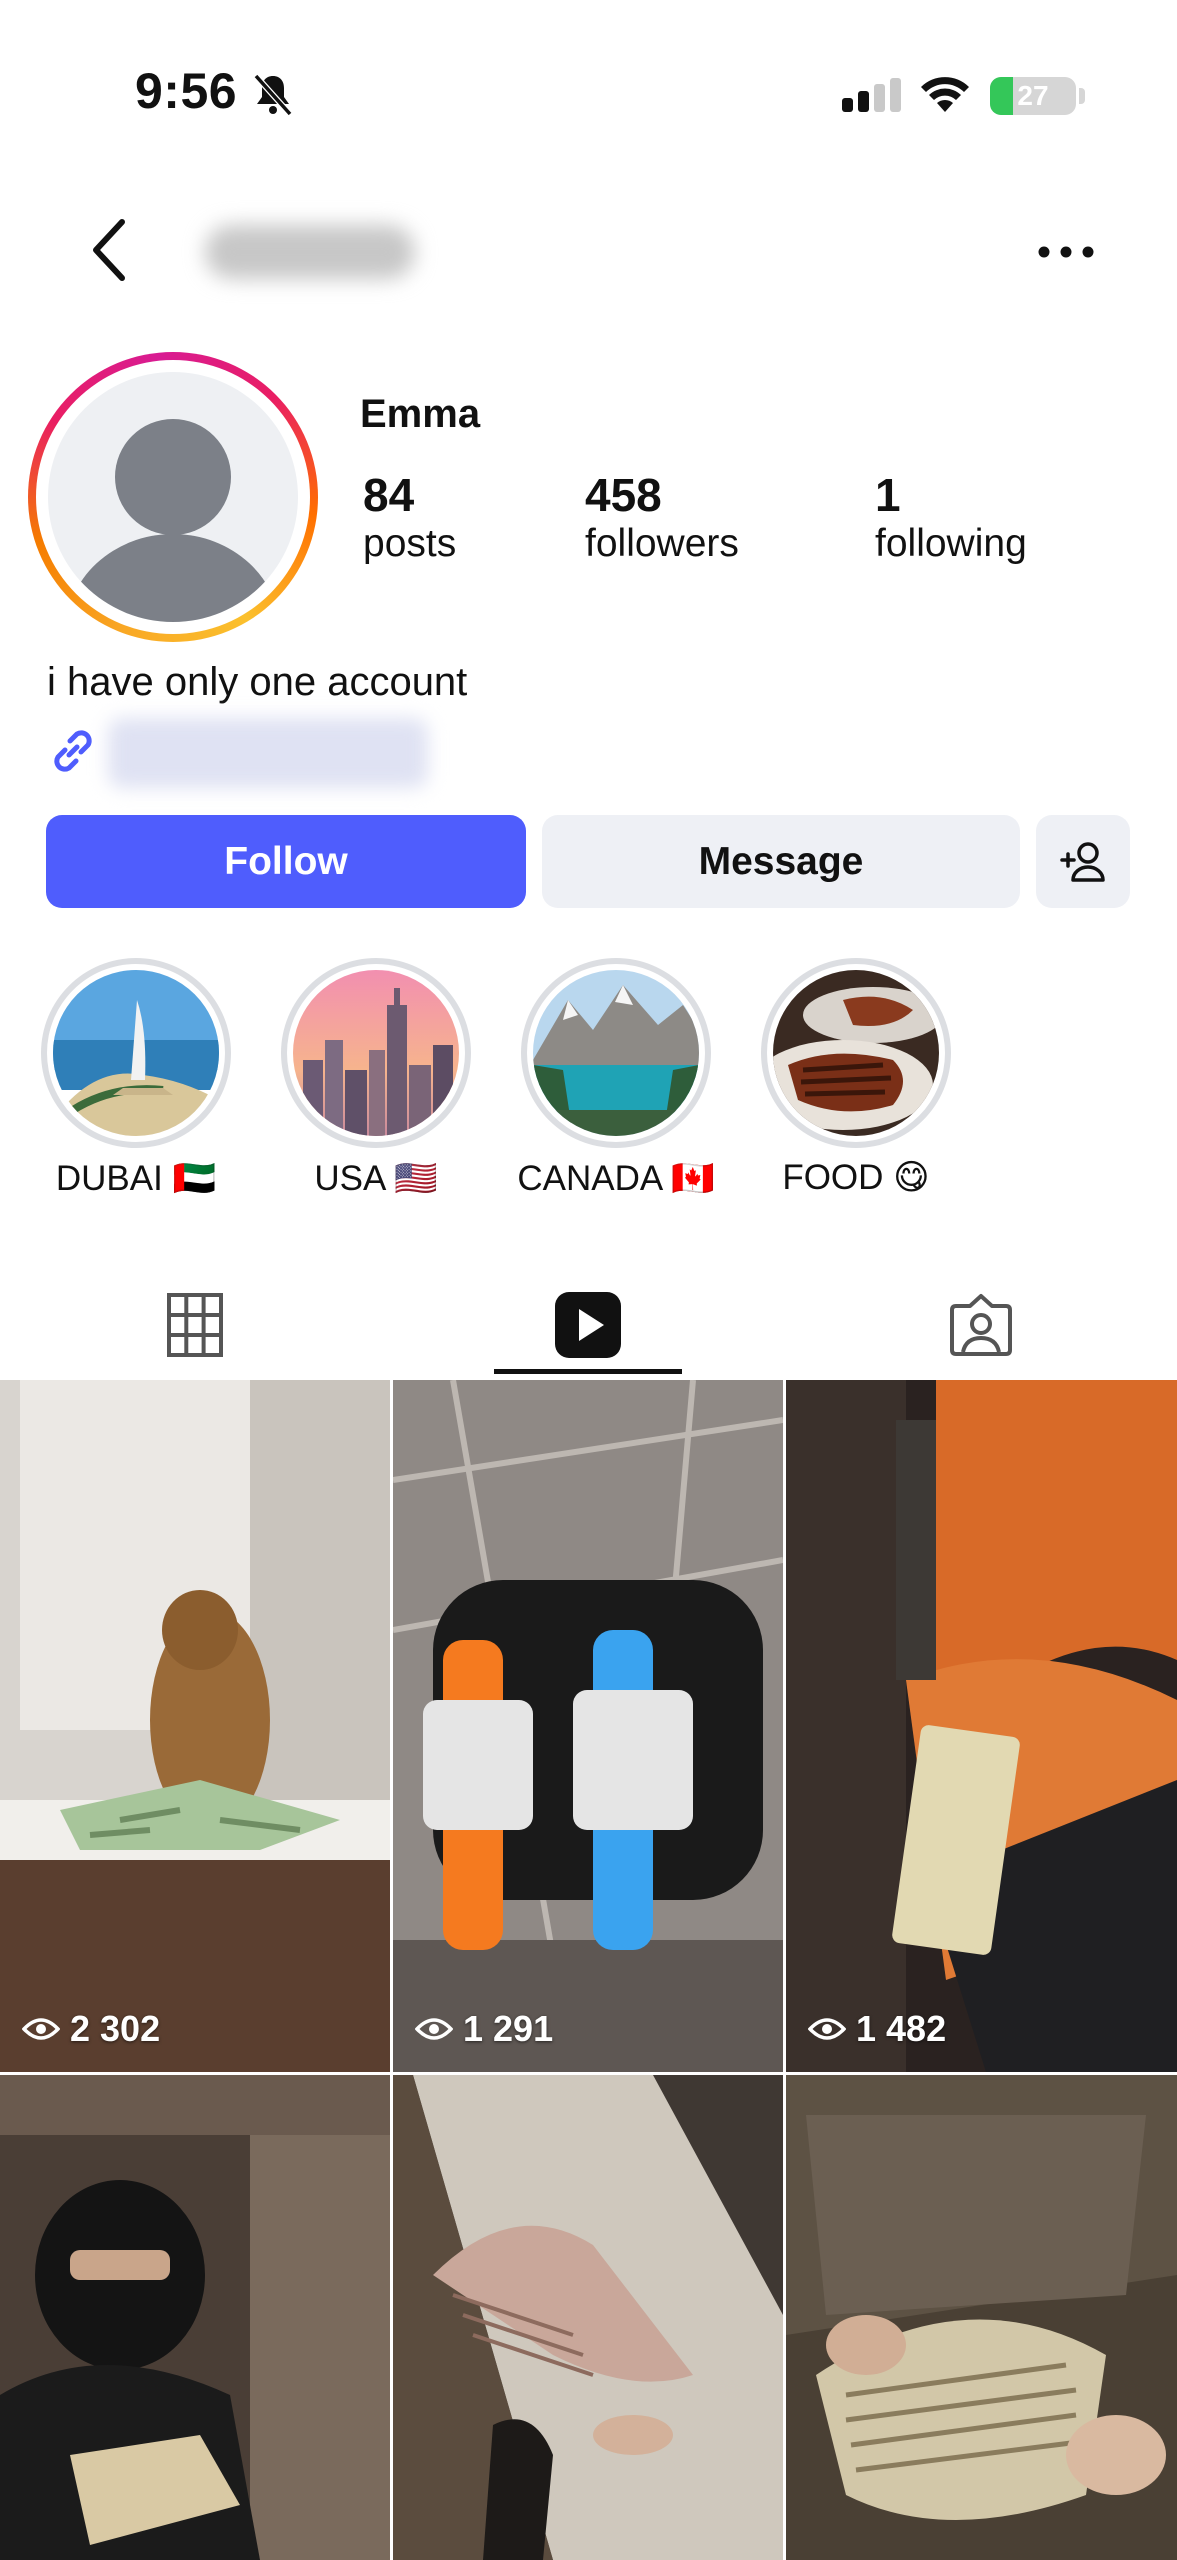  I want to click on highlight-label: CANADA 🇨🇦, so click(616, 1178).